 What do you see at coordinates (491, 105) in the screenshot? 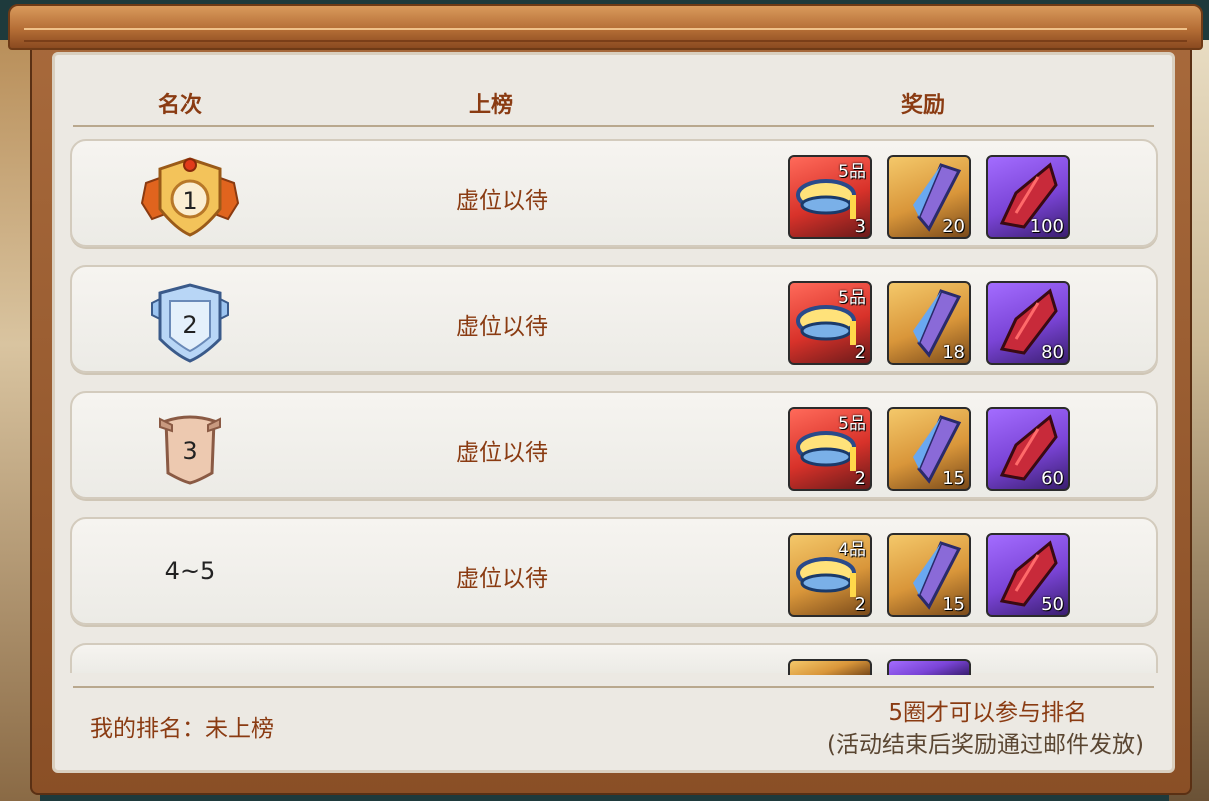
I see `header-name: 上榜` at bounding box center [491, 105].